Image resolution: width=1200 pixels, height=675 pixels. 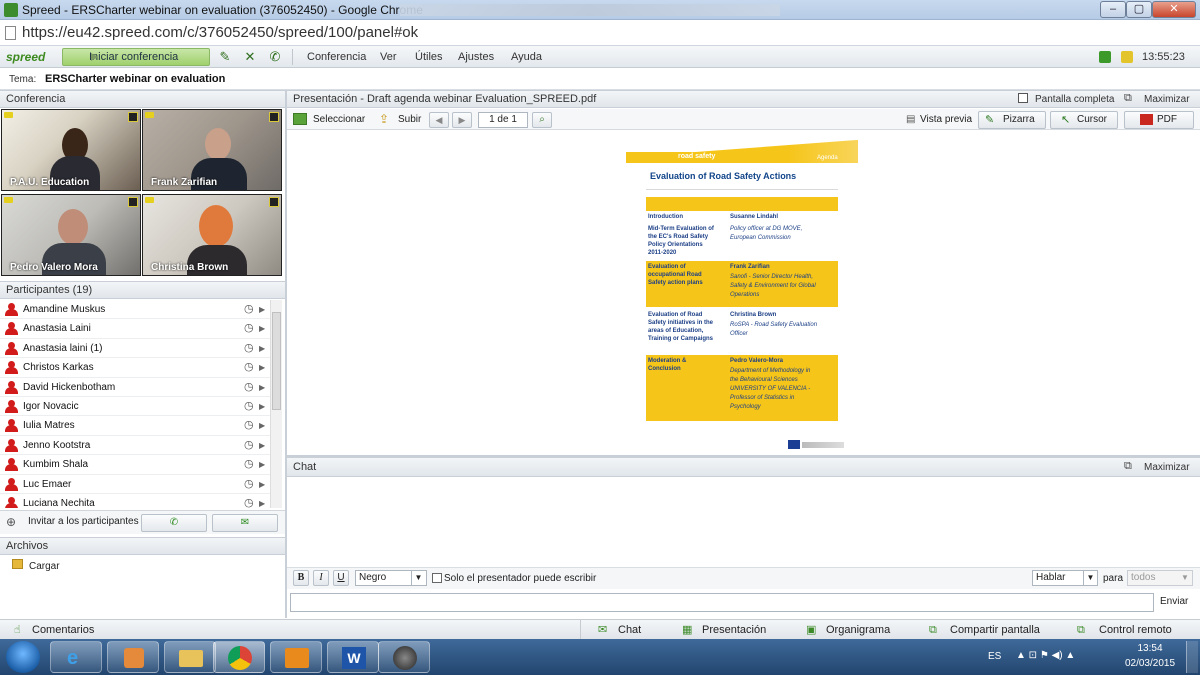 What do you see at coordinates (429, 57) in the screenshot?
I see `menu-utiles: Útiles` at bounding box center [429, 57].